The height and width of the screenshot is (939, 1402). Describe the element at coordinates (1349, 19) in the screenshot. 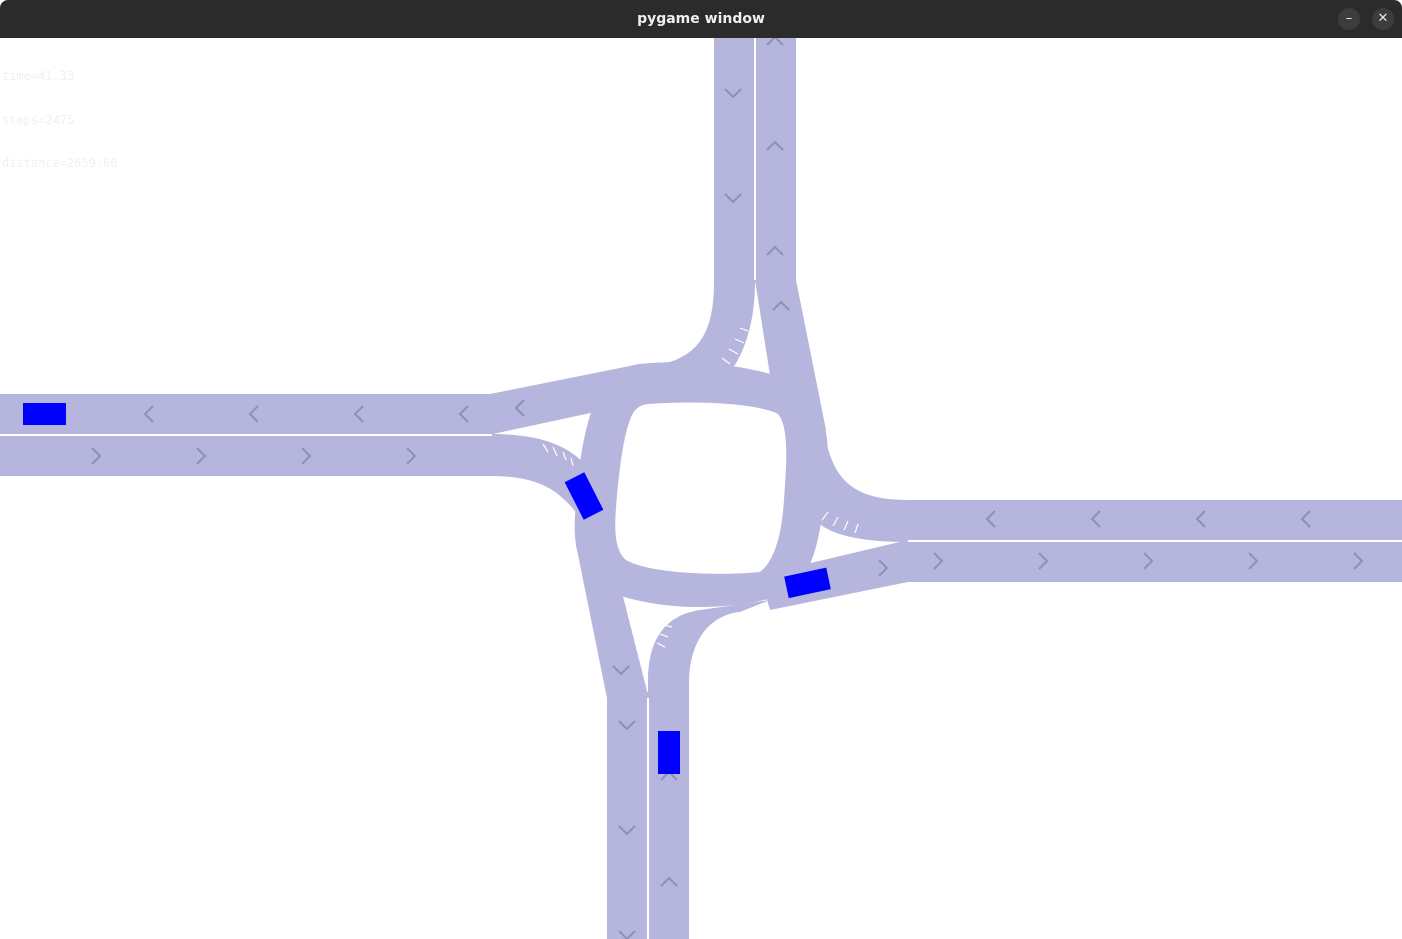

I see `minimize-icon: –` at that location.